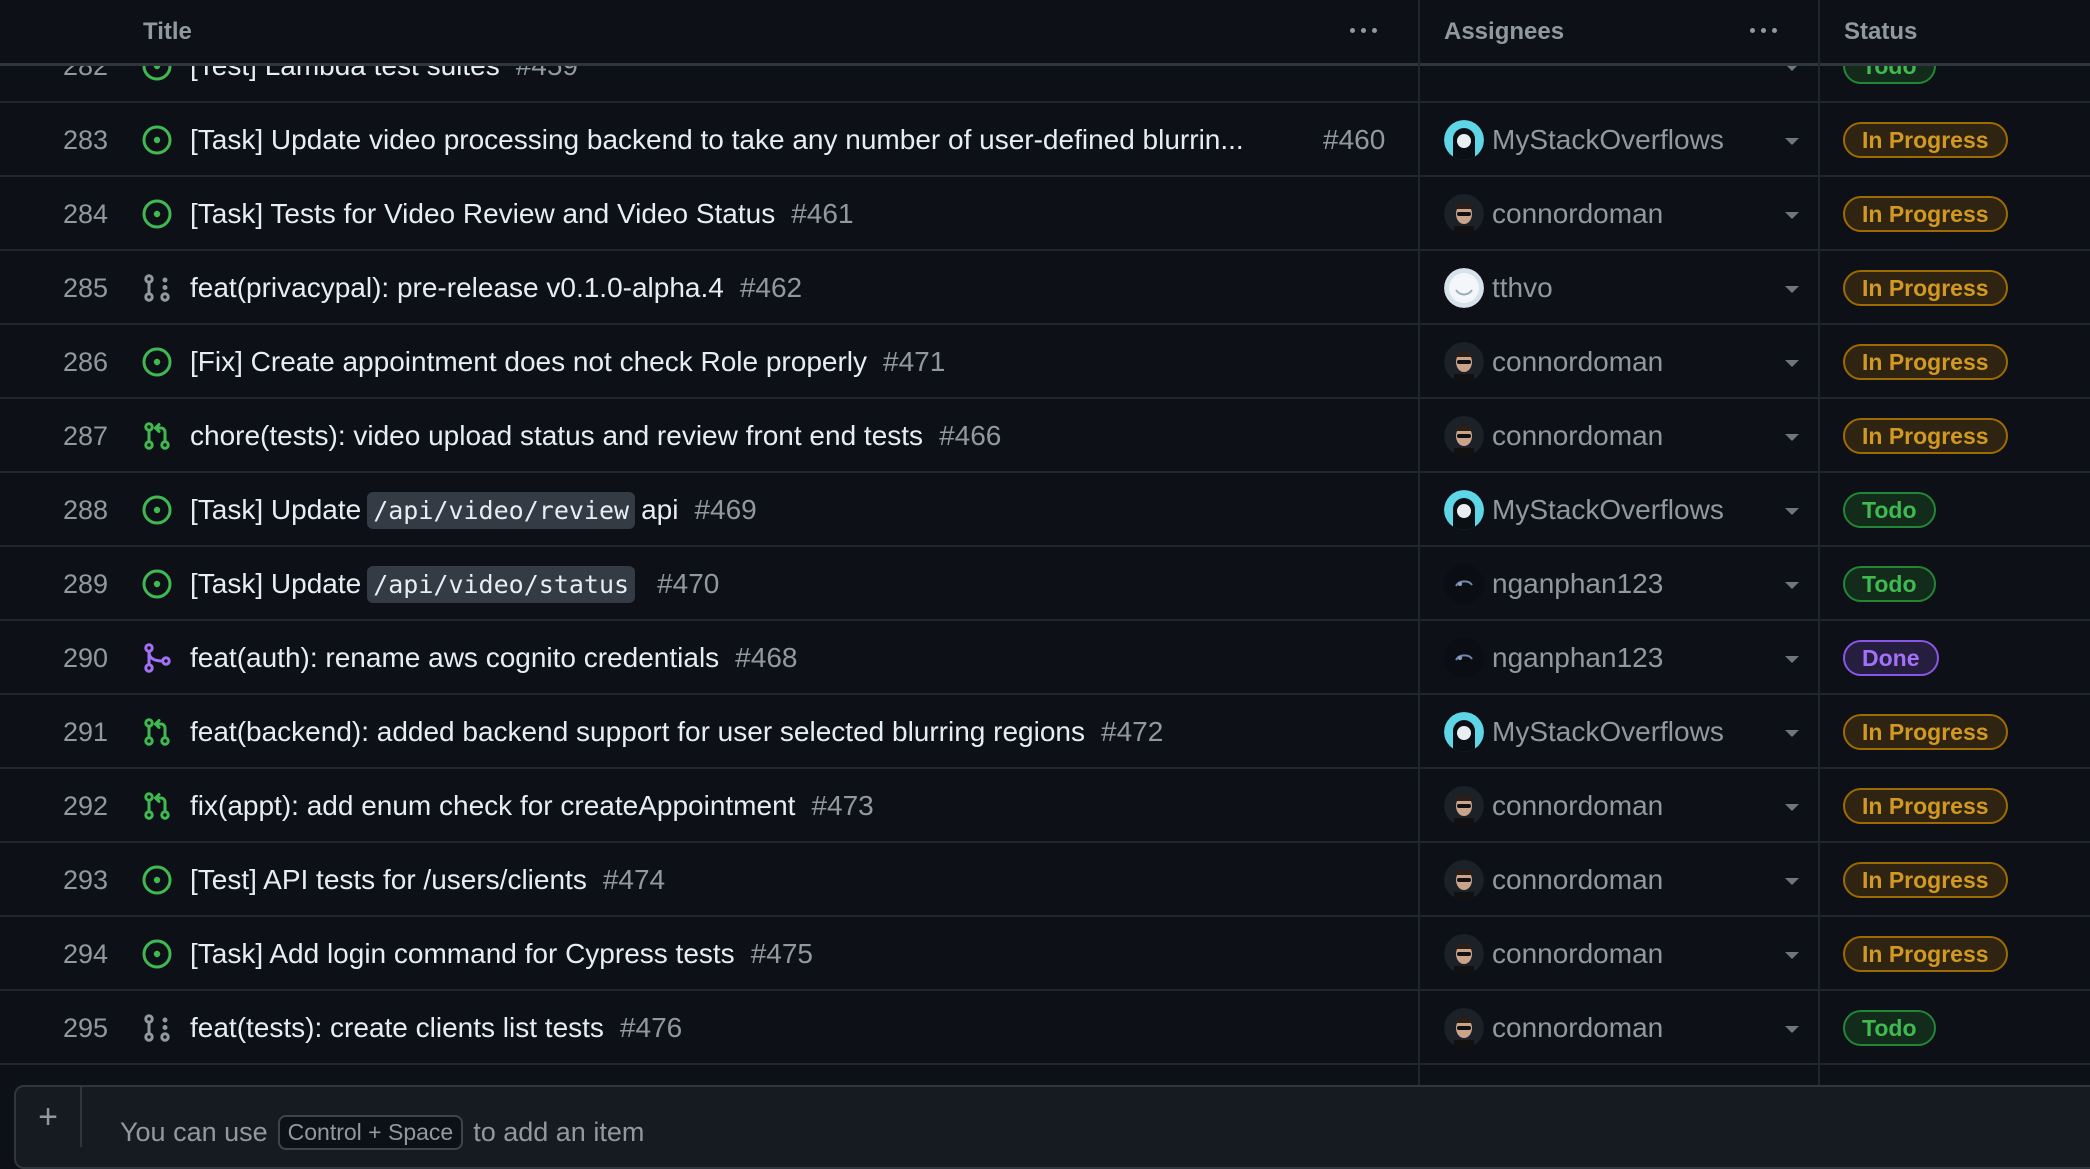 This screenshot has height=1169, width=2090. I want to click on row-number: 286, so click(85, 361).